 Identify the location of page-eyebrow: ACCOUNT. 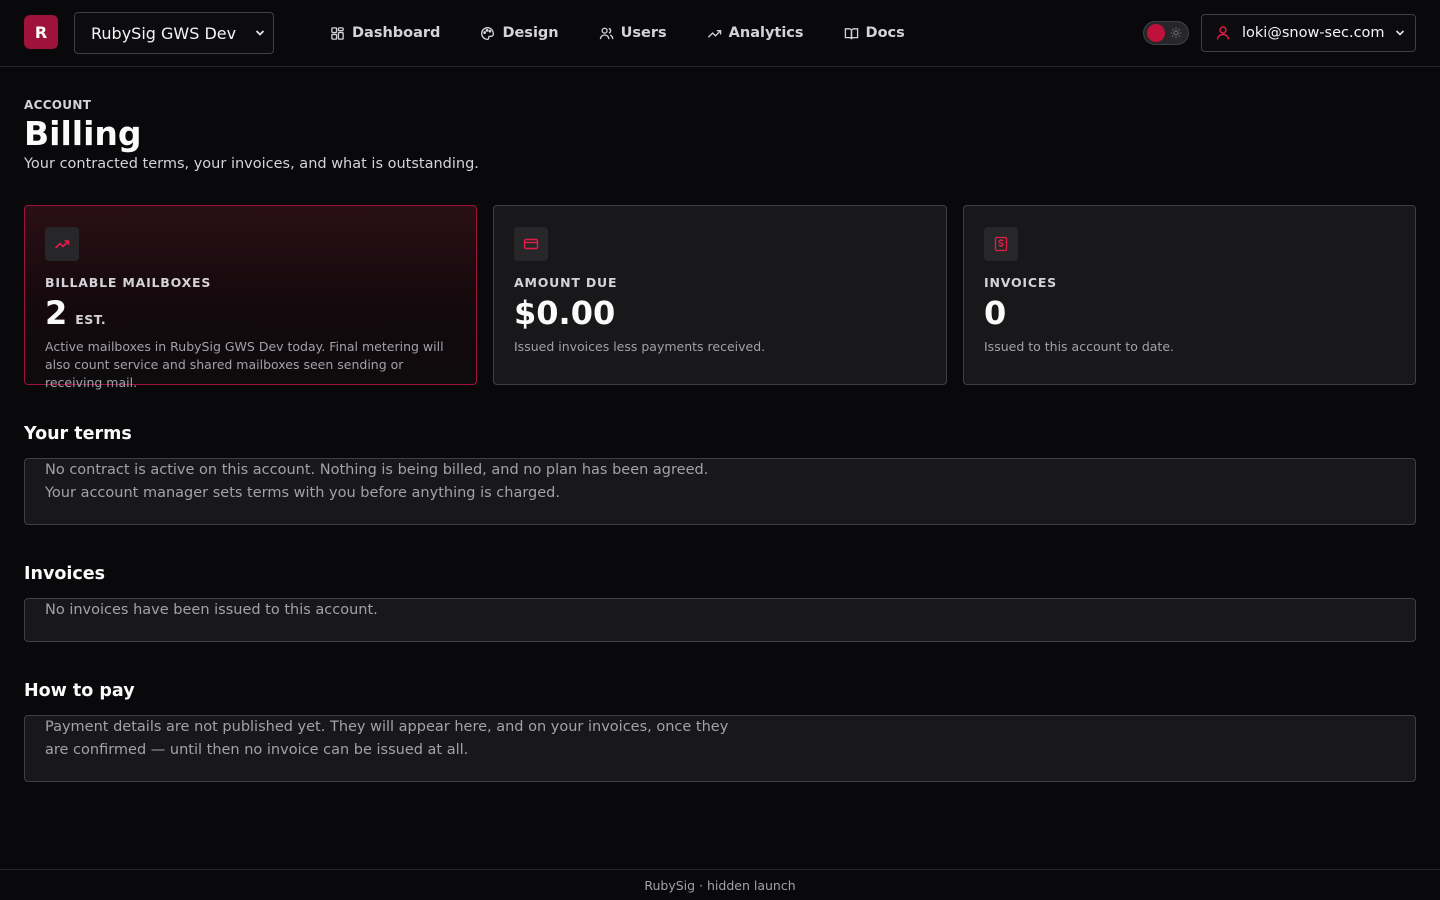
(58, 105).